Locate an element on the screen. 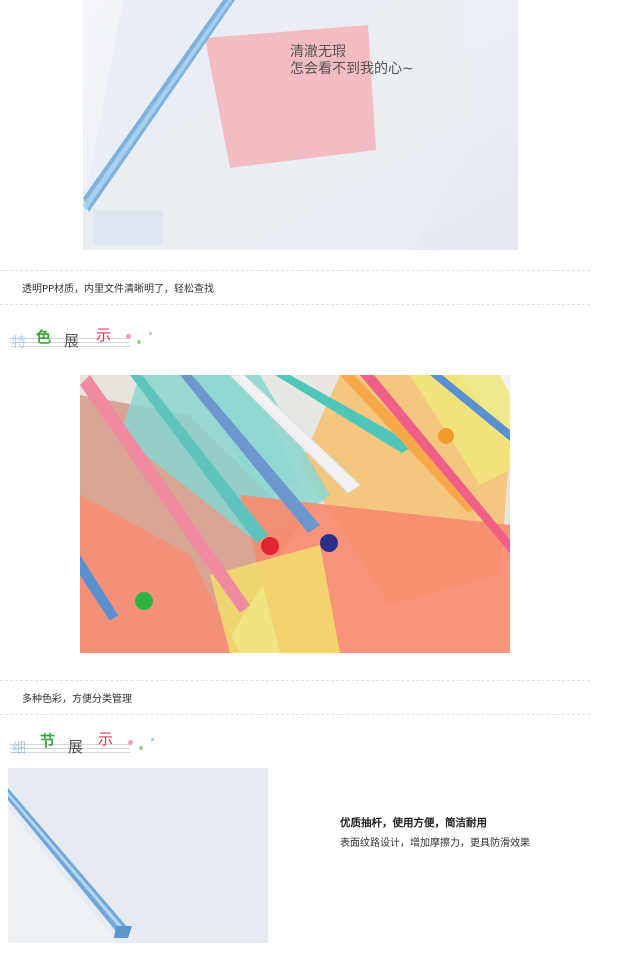 The height and width of the screenshot is (960, 620). overlay-line-2: 怎会看不到我的心~ is located at coordinates (352, 69).